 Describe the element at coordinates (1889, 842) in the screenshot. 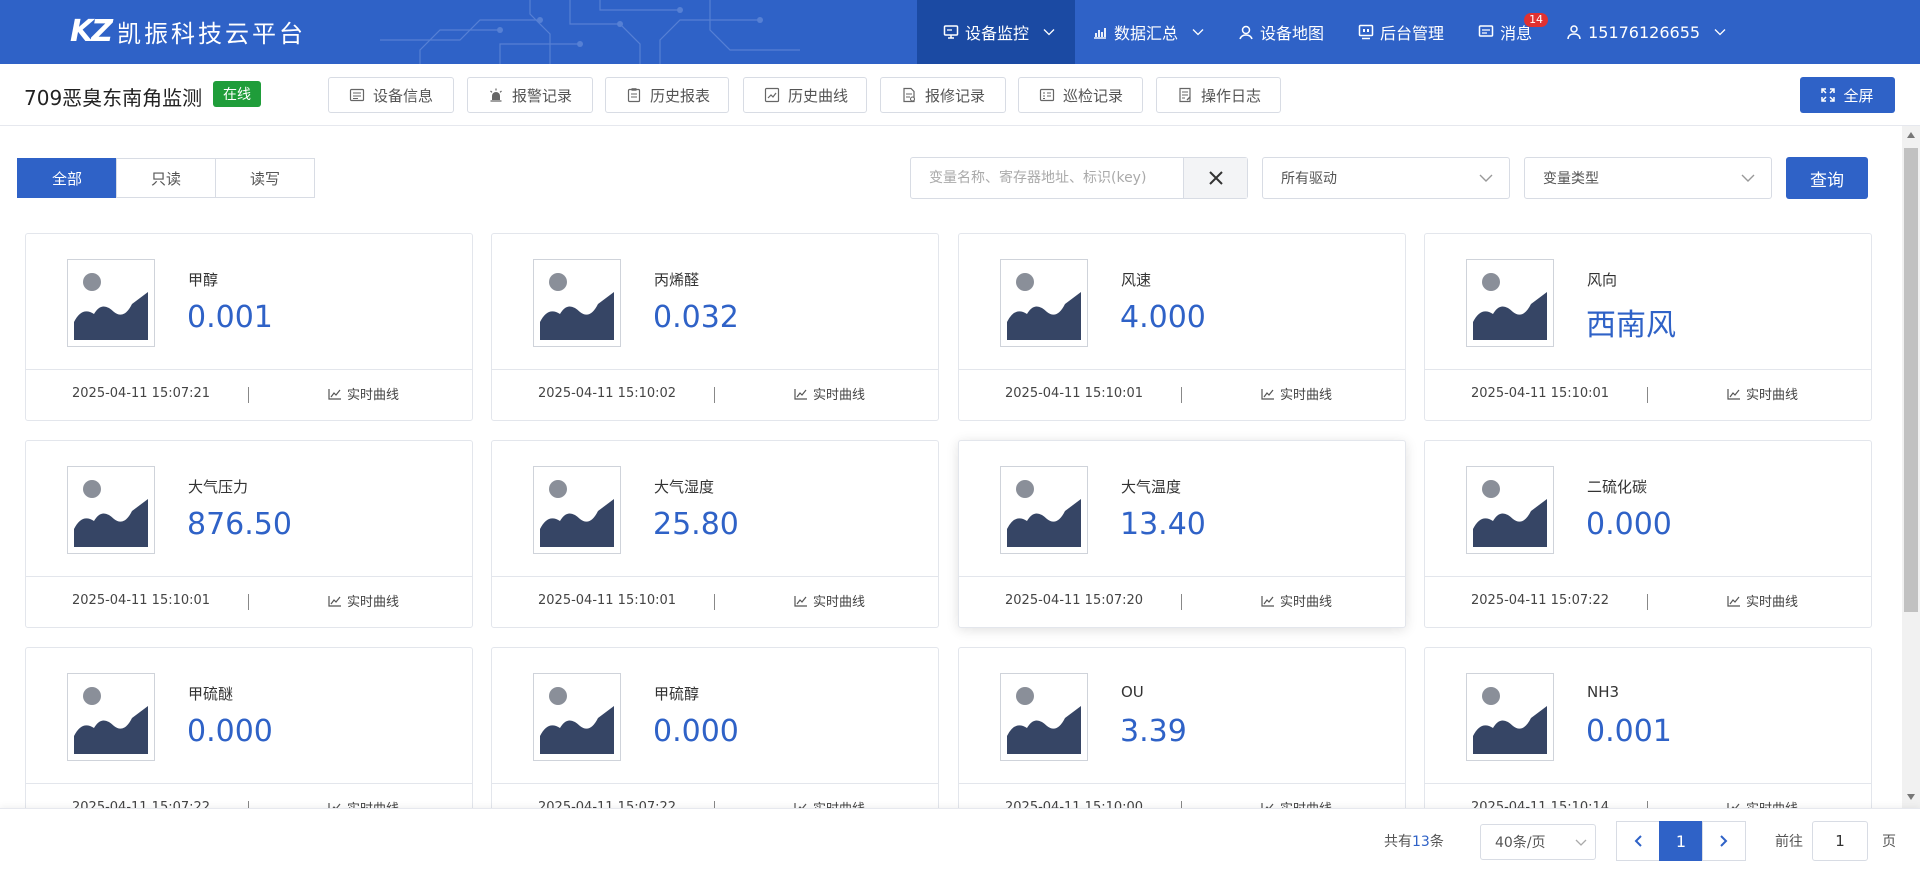

I see `goto-unit: 页` at that location.